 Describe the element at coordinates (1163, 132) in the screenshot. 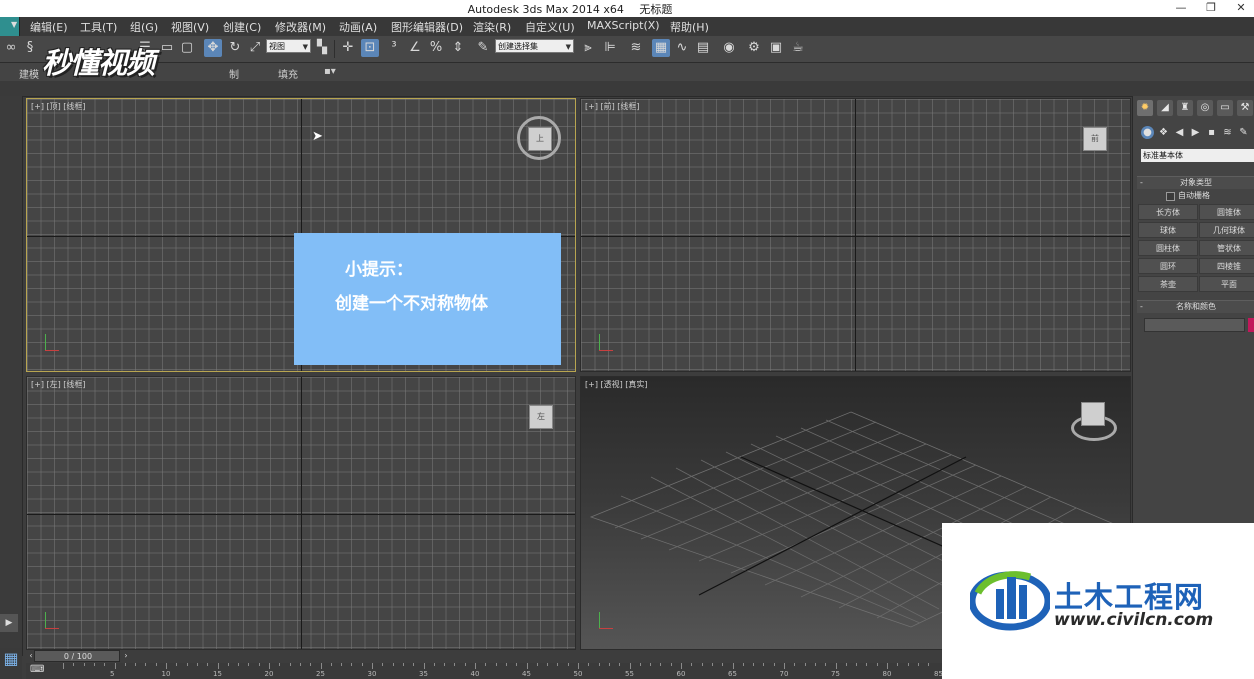

I see `shapes-icon: ❖` at that location.